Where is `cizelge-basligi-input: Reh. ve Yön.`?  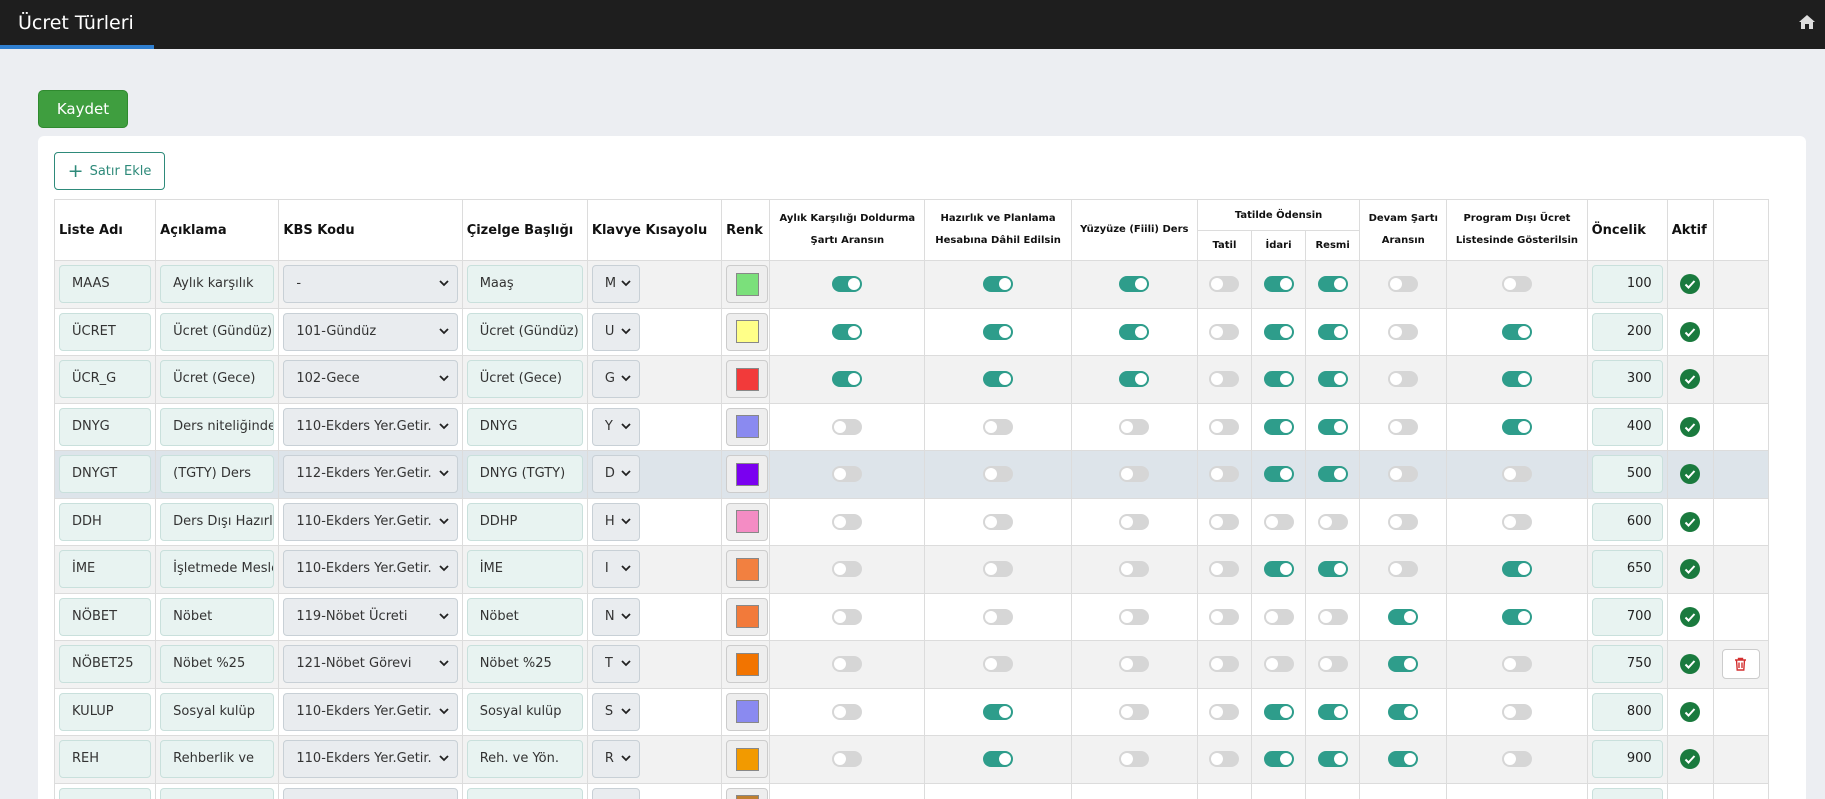
cizelge-basligi-input: Reh. ve Yön. is located at coordinates (524, 759).